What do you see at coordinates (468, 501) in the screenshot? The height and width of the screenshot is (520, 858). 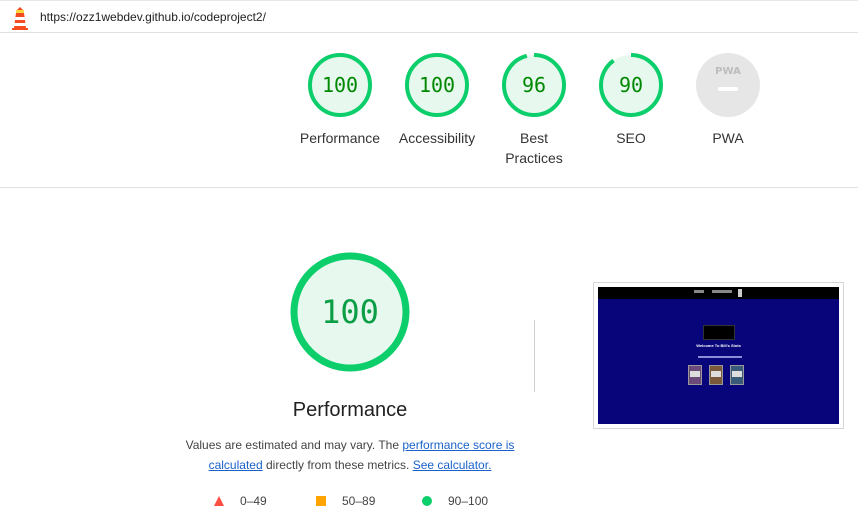 I see `legend-range: 90–100` at bounding box center [468, 501].